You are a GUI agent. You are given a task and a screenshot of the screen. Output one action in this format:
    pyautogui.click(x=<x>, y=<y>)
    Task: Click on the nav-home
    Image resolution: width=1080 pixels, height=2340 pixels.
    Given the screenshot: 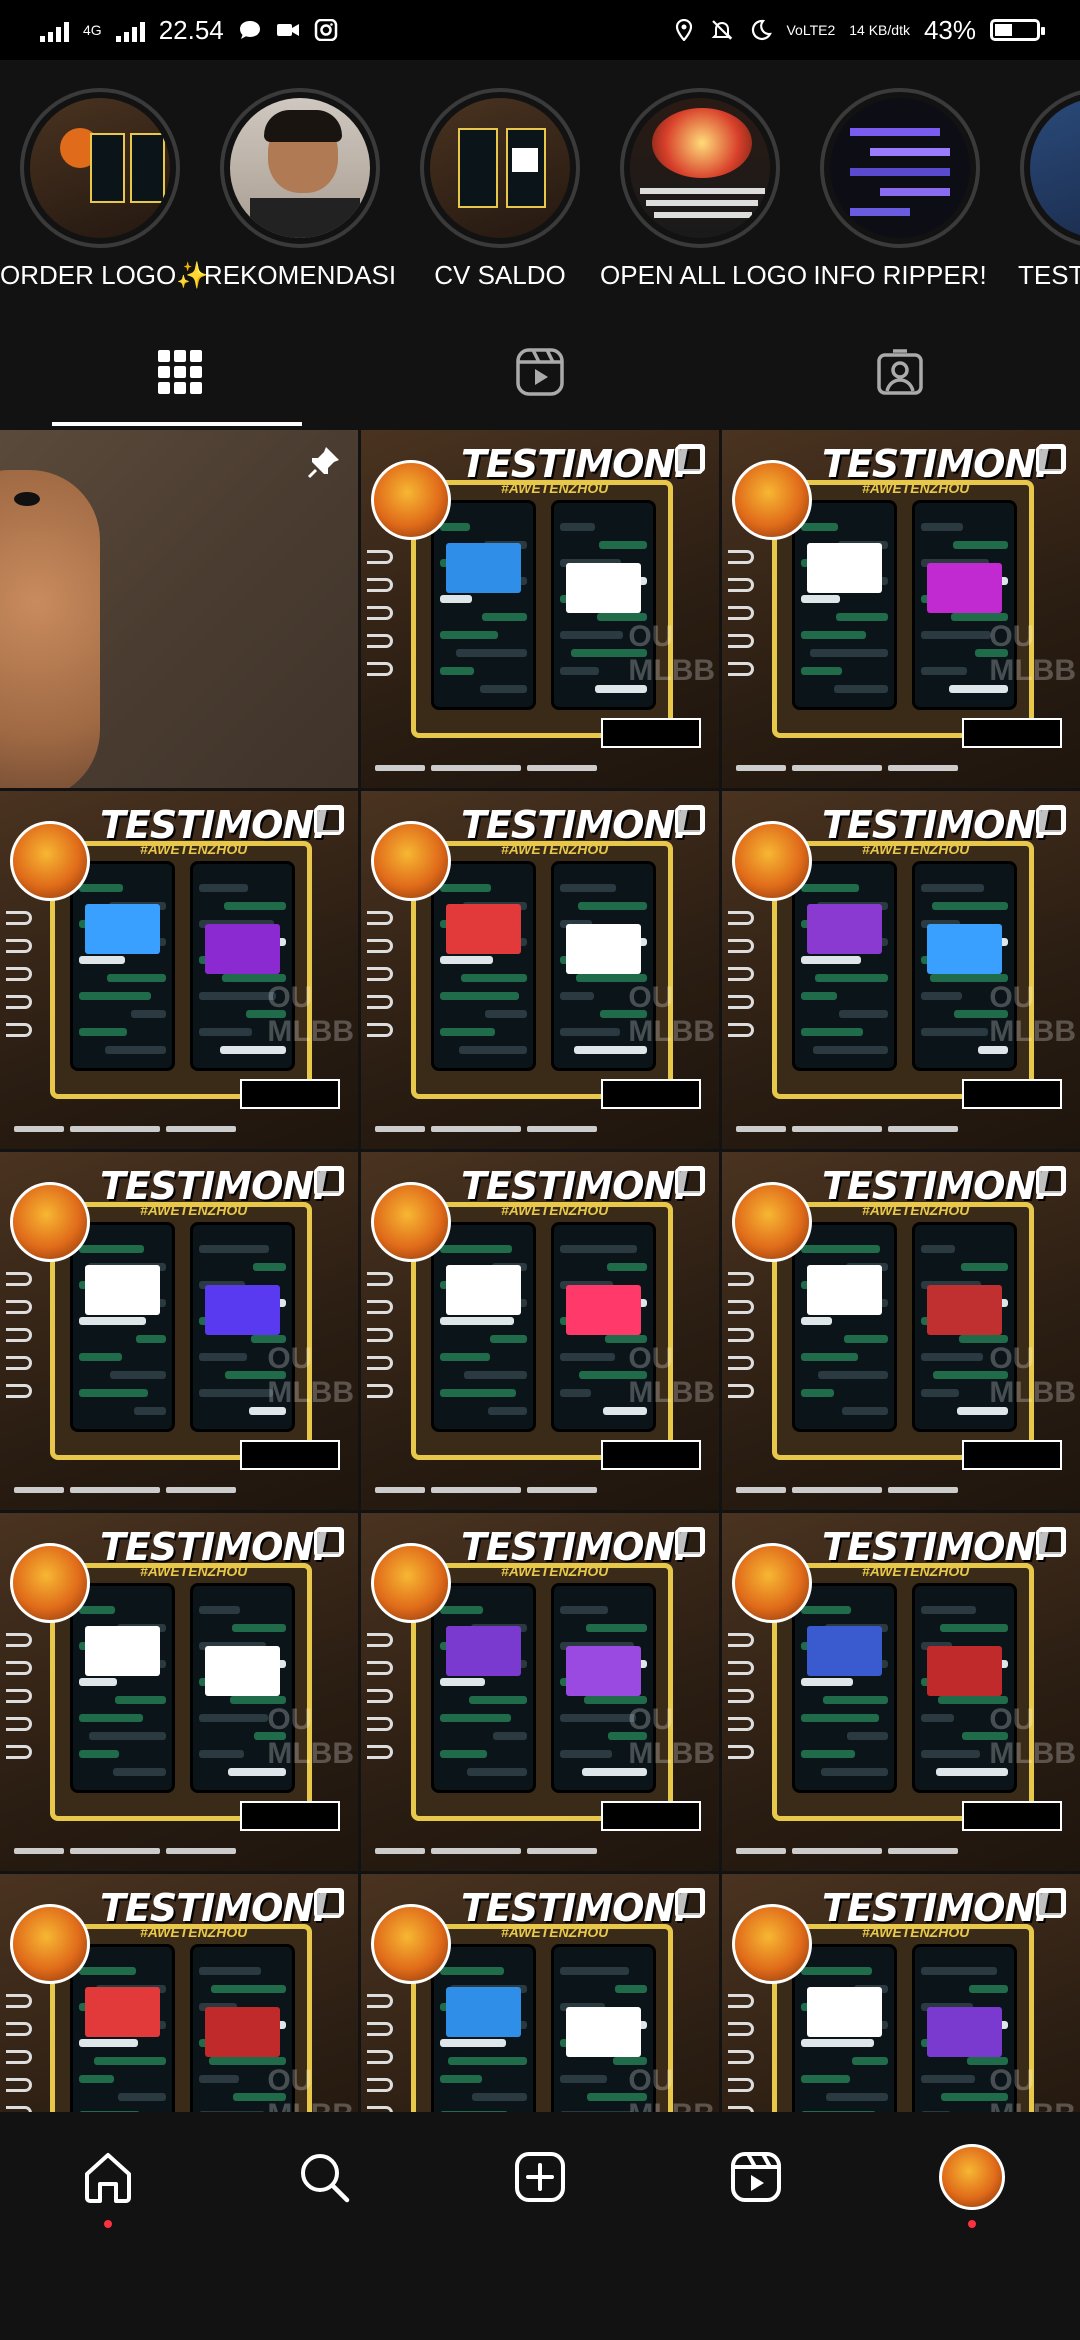 What is the action you would take?
    pyautogui.click(x=108, y=2202)
    